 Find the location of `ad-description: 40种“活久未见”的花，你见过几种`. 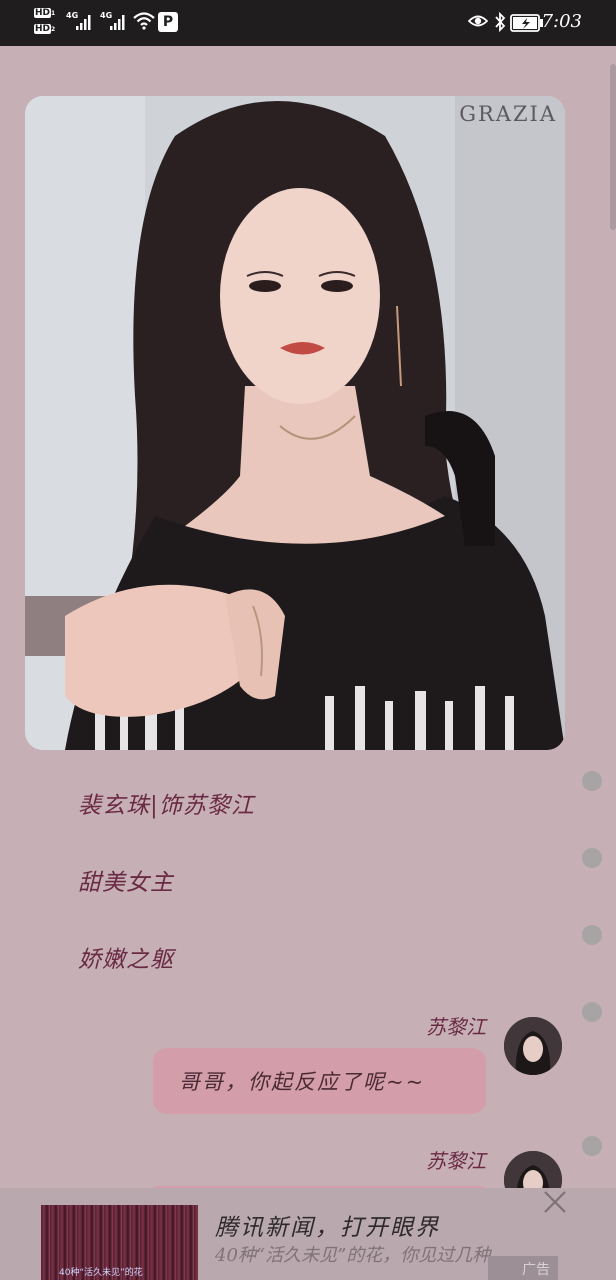

ad-description: 40种“活久未见”的花，你见过几种 is located at coordinates (375, 1261).